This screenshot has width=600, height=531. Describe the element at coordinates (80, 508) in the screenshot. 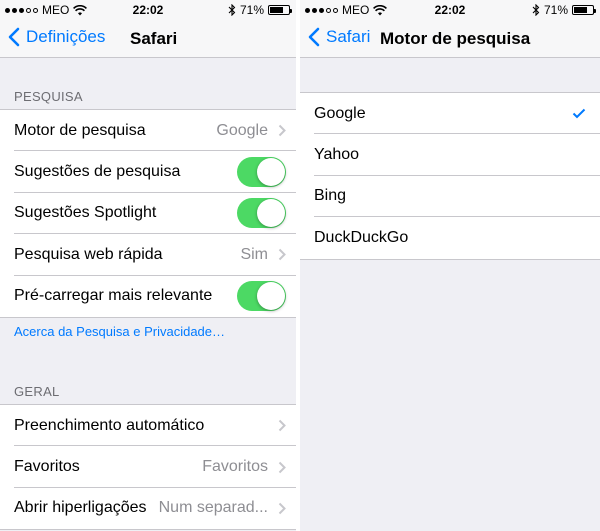

I see `row-label: Abrir hiperligações` at that location.